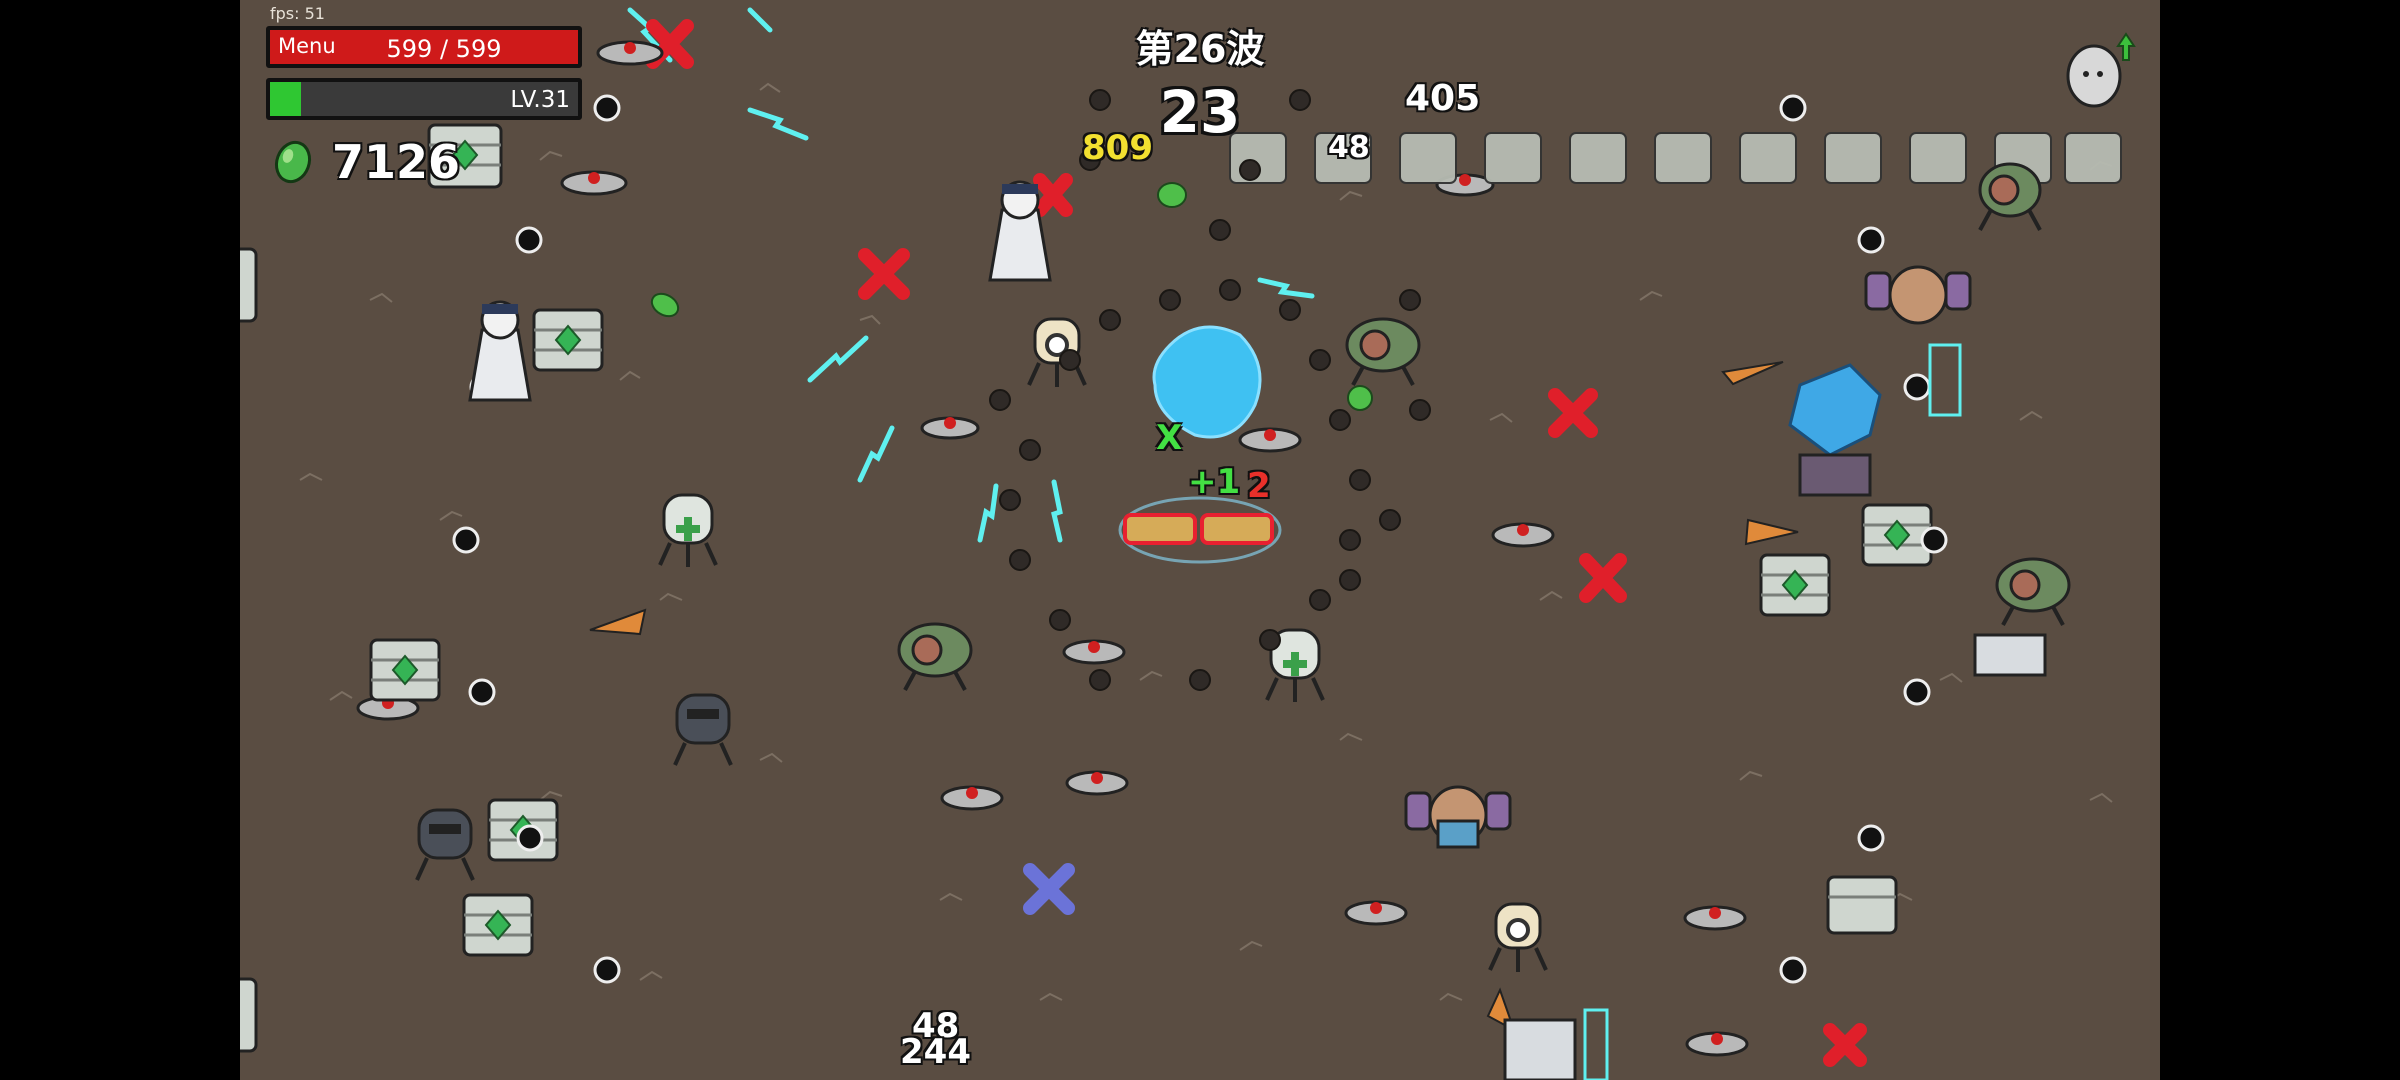 Image resolution: width=2400 pixels, height=1080 pixels. Describe the element at coordinates (1875, 420) in the screenshot. I see `crystal-structure` at that location.